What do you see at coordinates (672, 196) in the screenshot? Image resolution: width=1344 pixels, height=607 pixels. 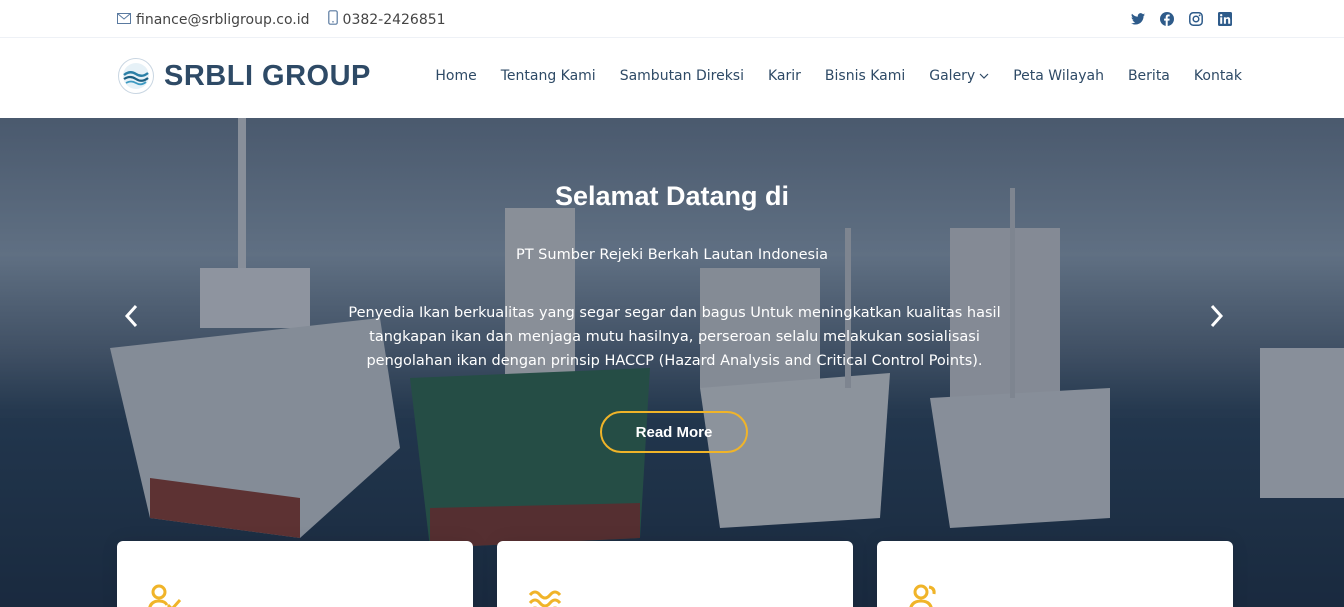 I see `hero-title: Selamat Datang di` at bounding box center [672, 196].